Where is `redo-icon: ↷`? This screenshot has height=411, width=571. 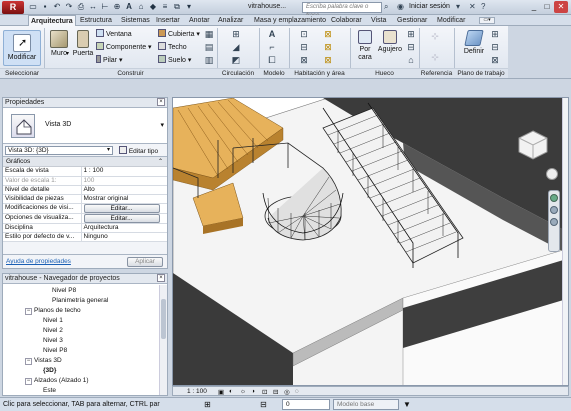 redo-icon: ↷ is located at coordinates (69, 7).